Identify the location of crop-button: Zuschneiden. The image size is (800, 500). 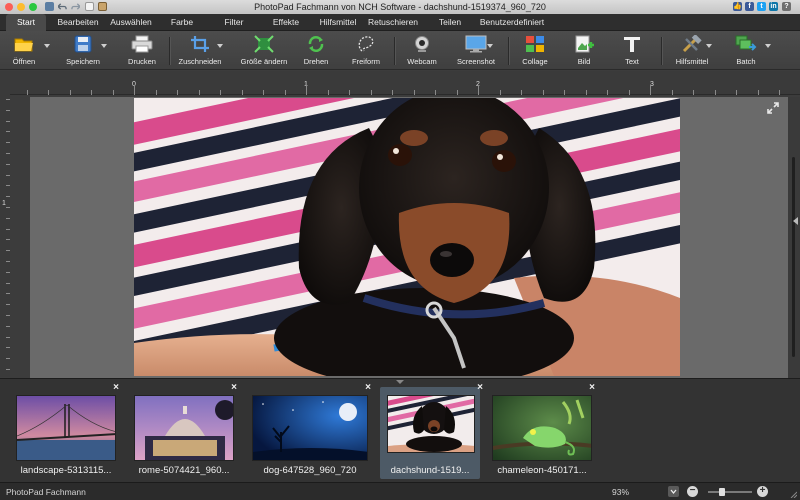
(200, 50).